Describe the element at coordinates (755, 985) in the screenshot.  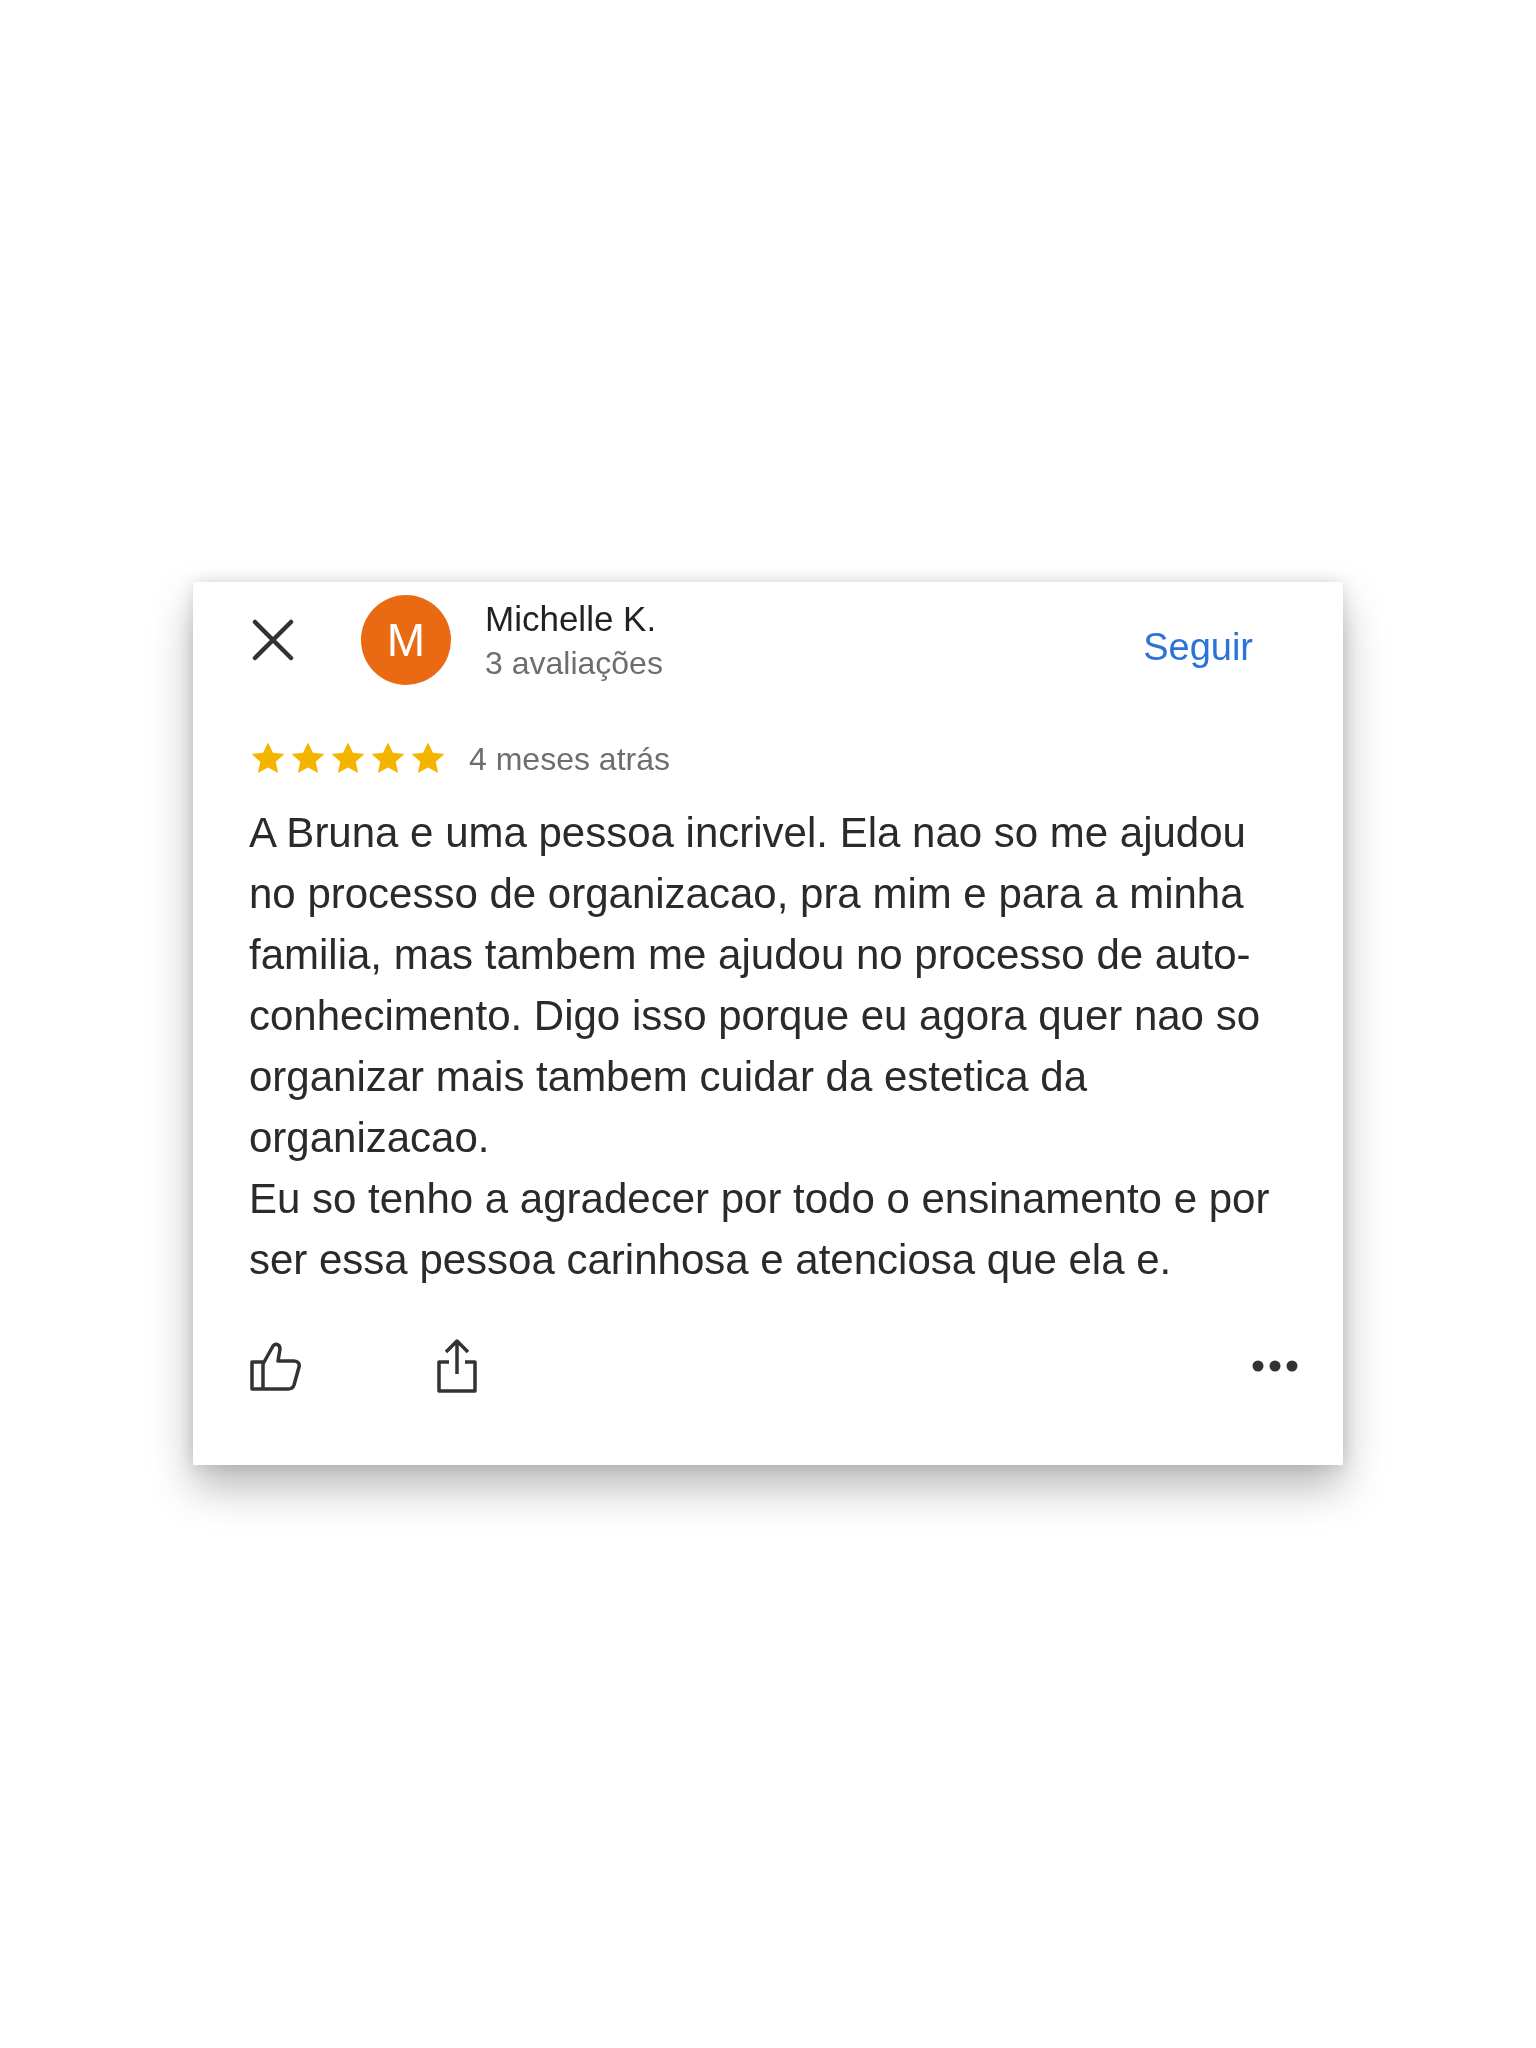
I see `review-text: A Bruna e uma pessoa incrivel. Ela nao so me ajudou no processo de organizacao, pra mim e para a minha familia, mas tambem me ajudou no processo de auto-conhecimento. Digo isso porque eu agora quer nao so organizar mais tambem cuidar da estetica da organizacao.` at that location.